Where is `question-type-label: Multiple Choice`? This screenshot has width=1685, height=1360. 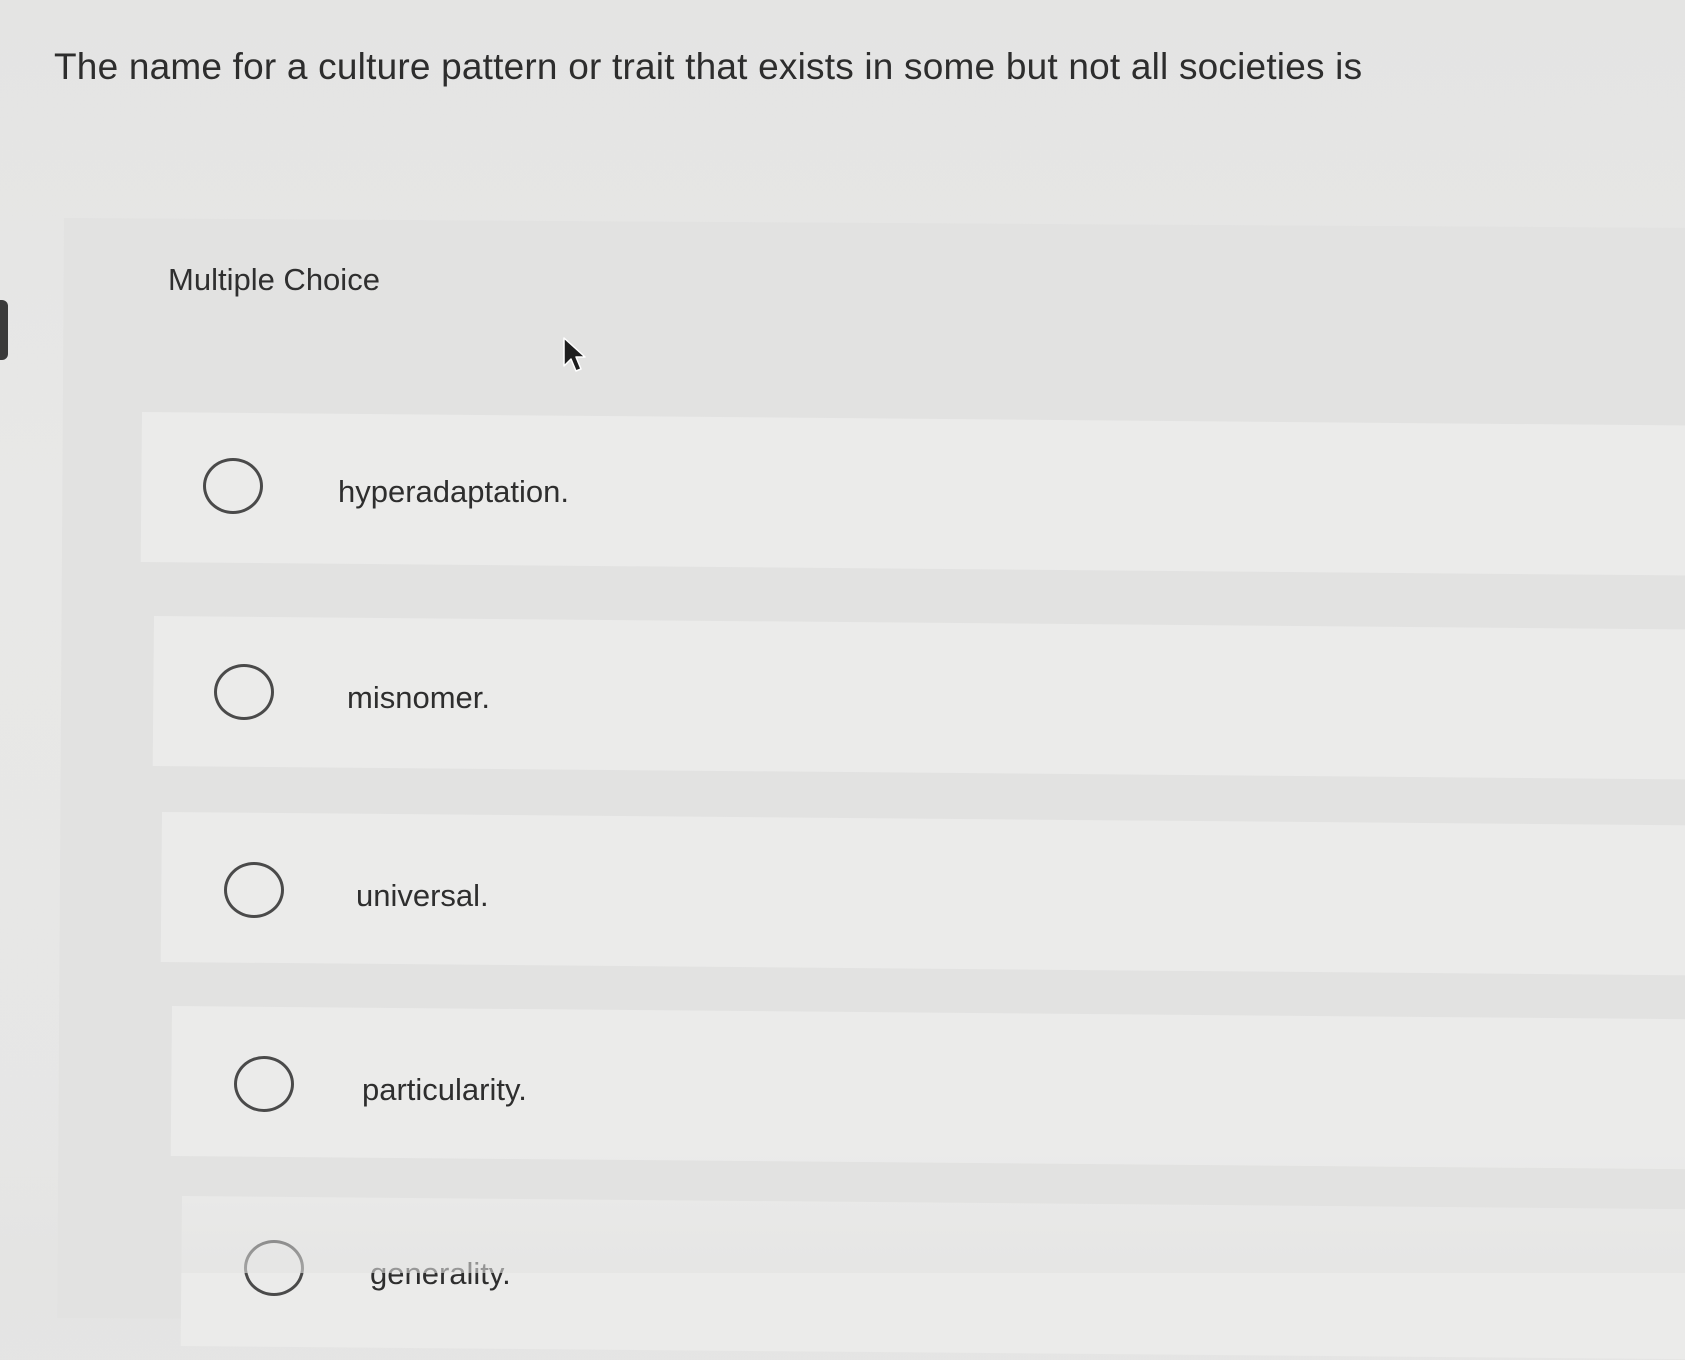
question-type-label: Multiple Choice is located at coordinates (274, 279).